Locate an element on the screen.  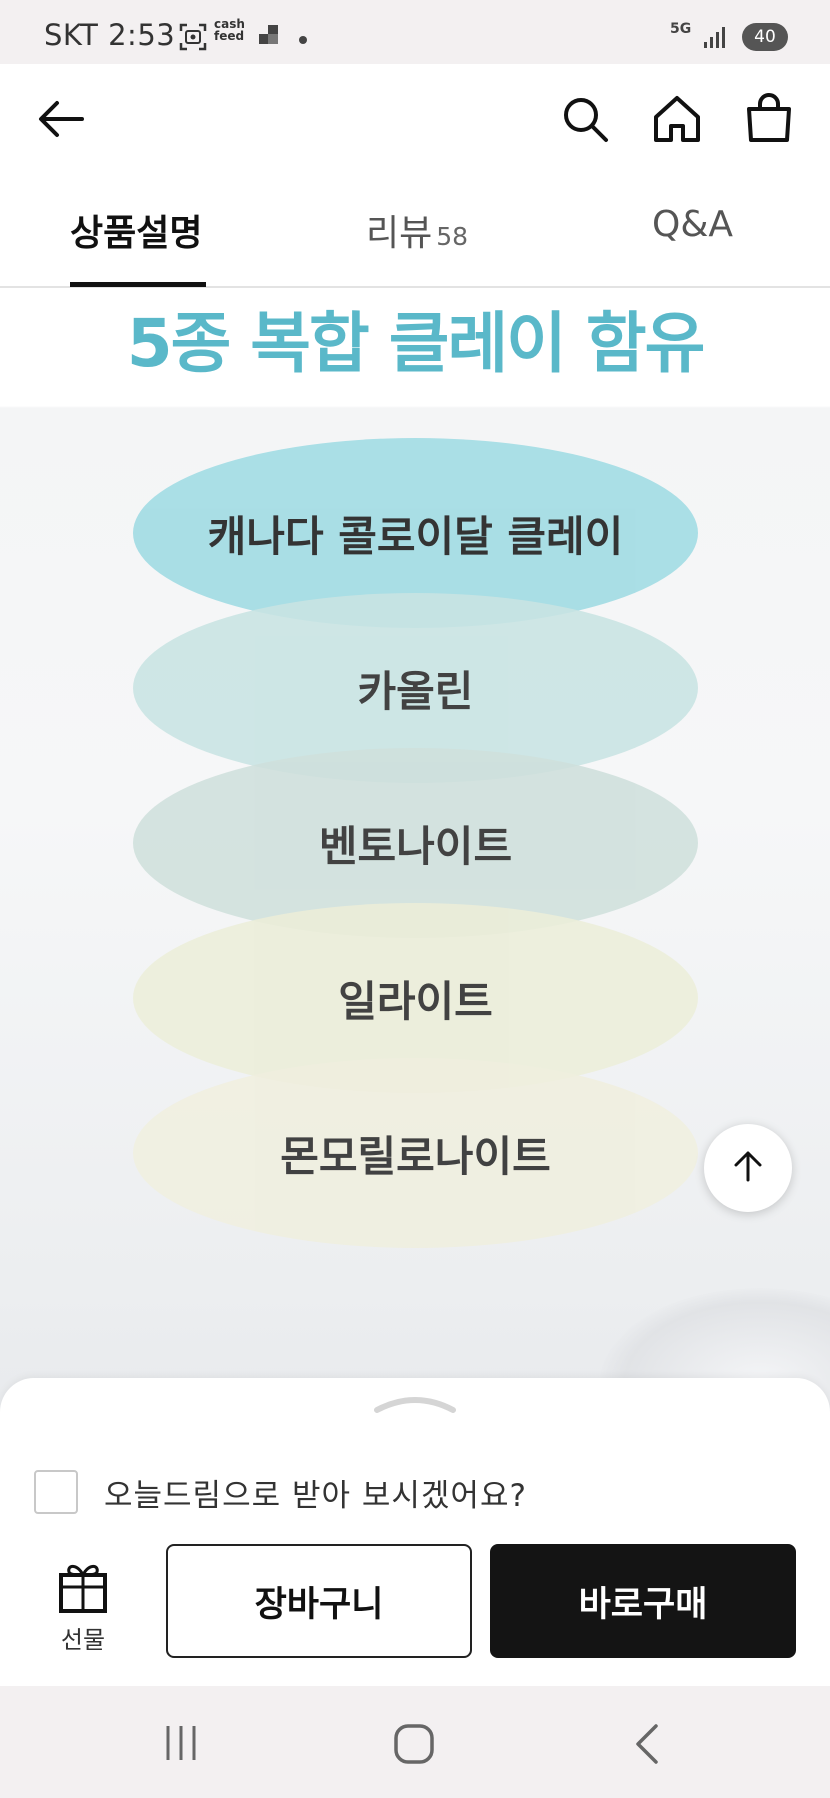
product-tabs: 상품설명 리뷰 58 Q&A is located at coordinates (415, 231).